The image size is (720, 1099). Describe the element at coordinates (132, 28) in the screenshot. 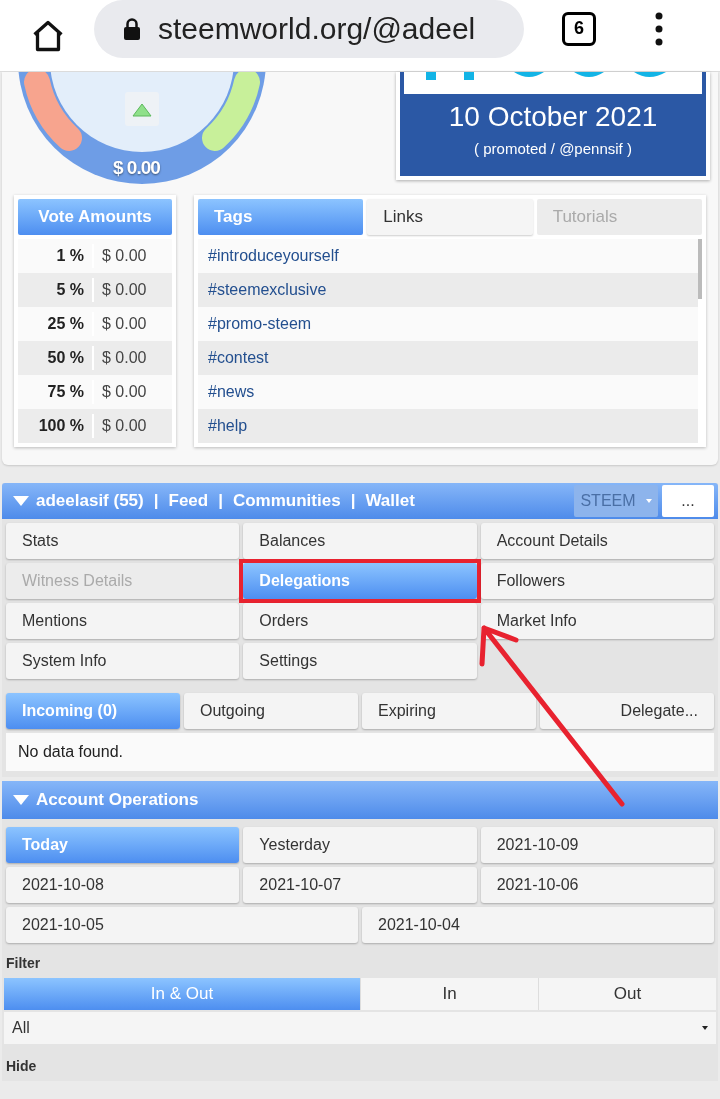

I see `lock-icon` at that location.